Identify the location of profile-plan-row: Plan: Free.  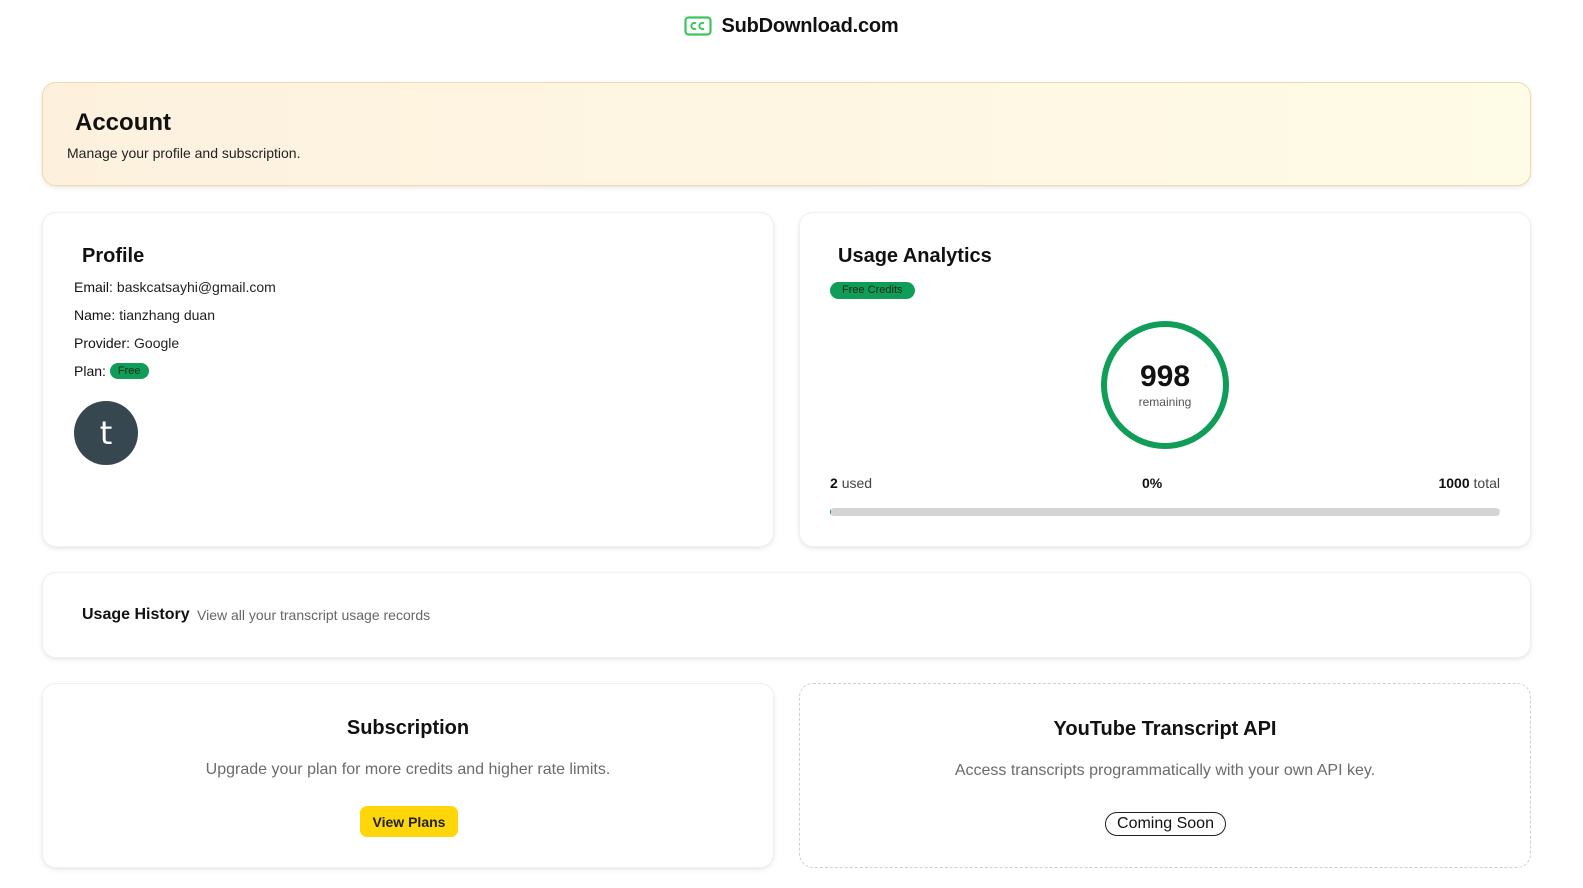
(111, 371).